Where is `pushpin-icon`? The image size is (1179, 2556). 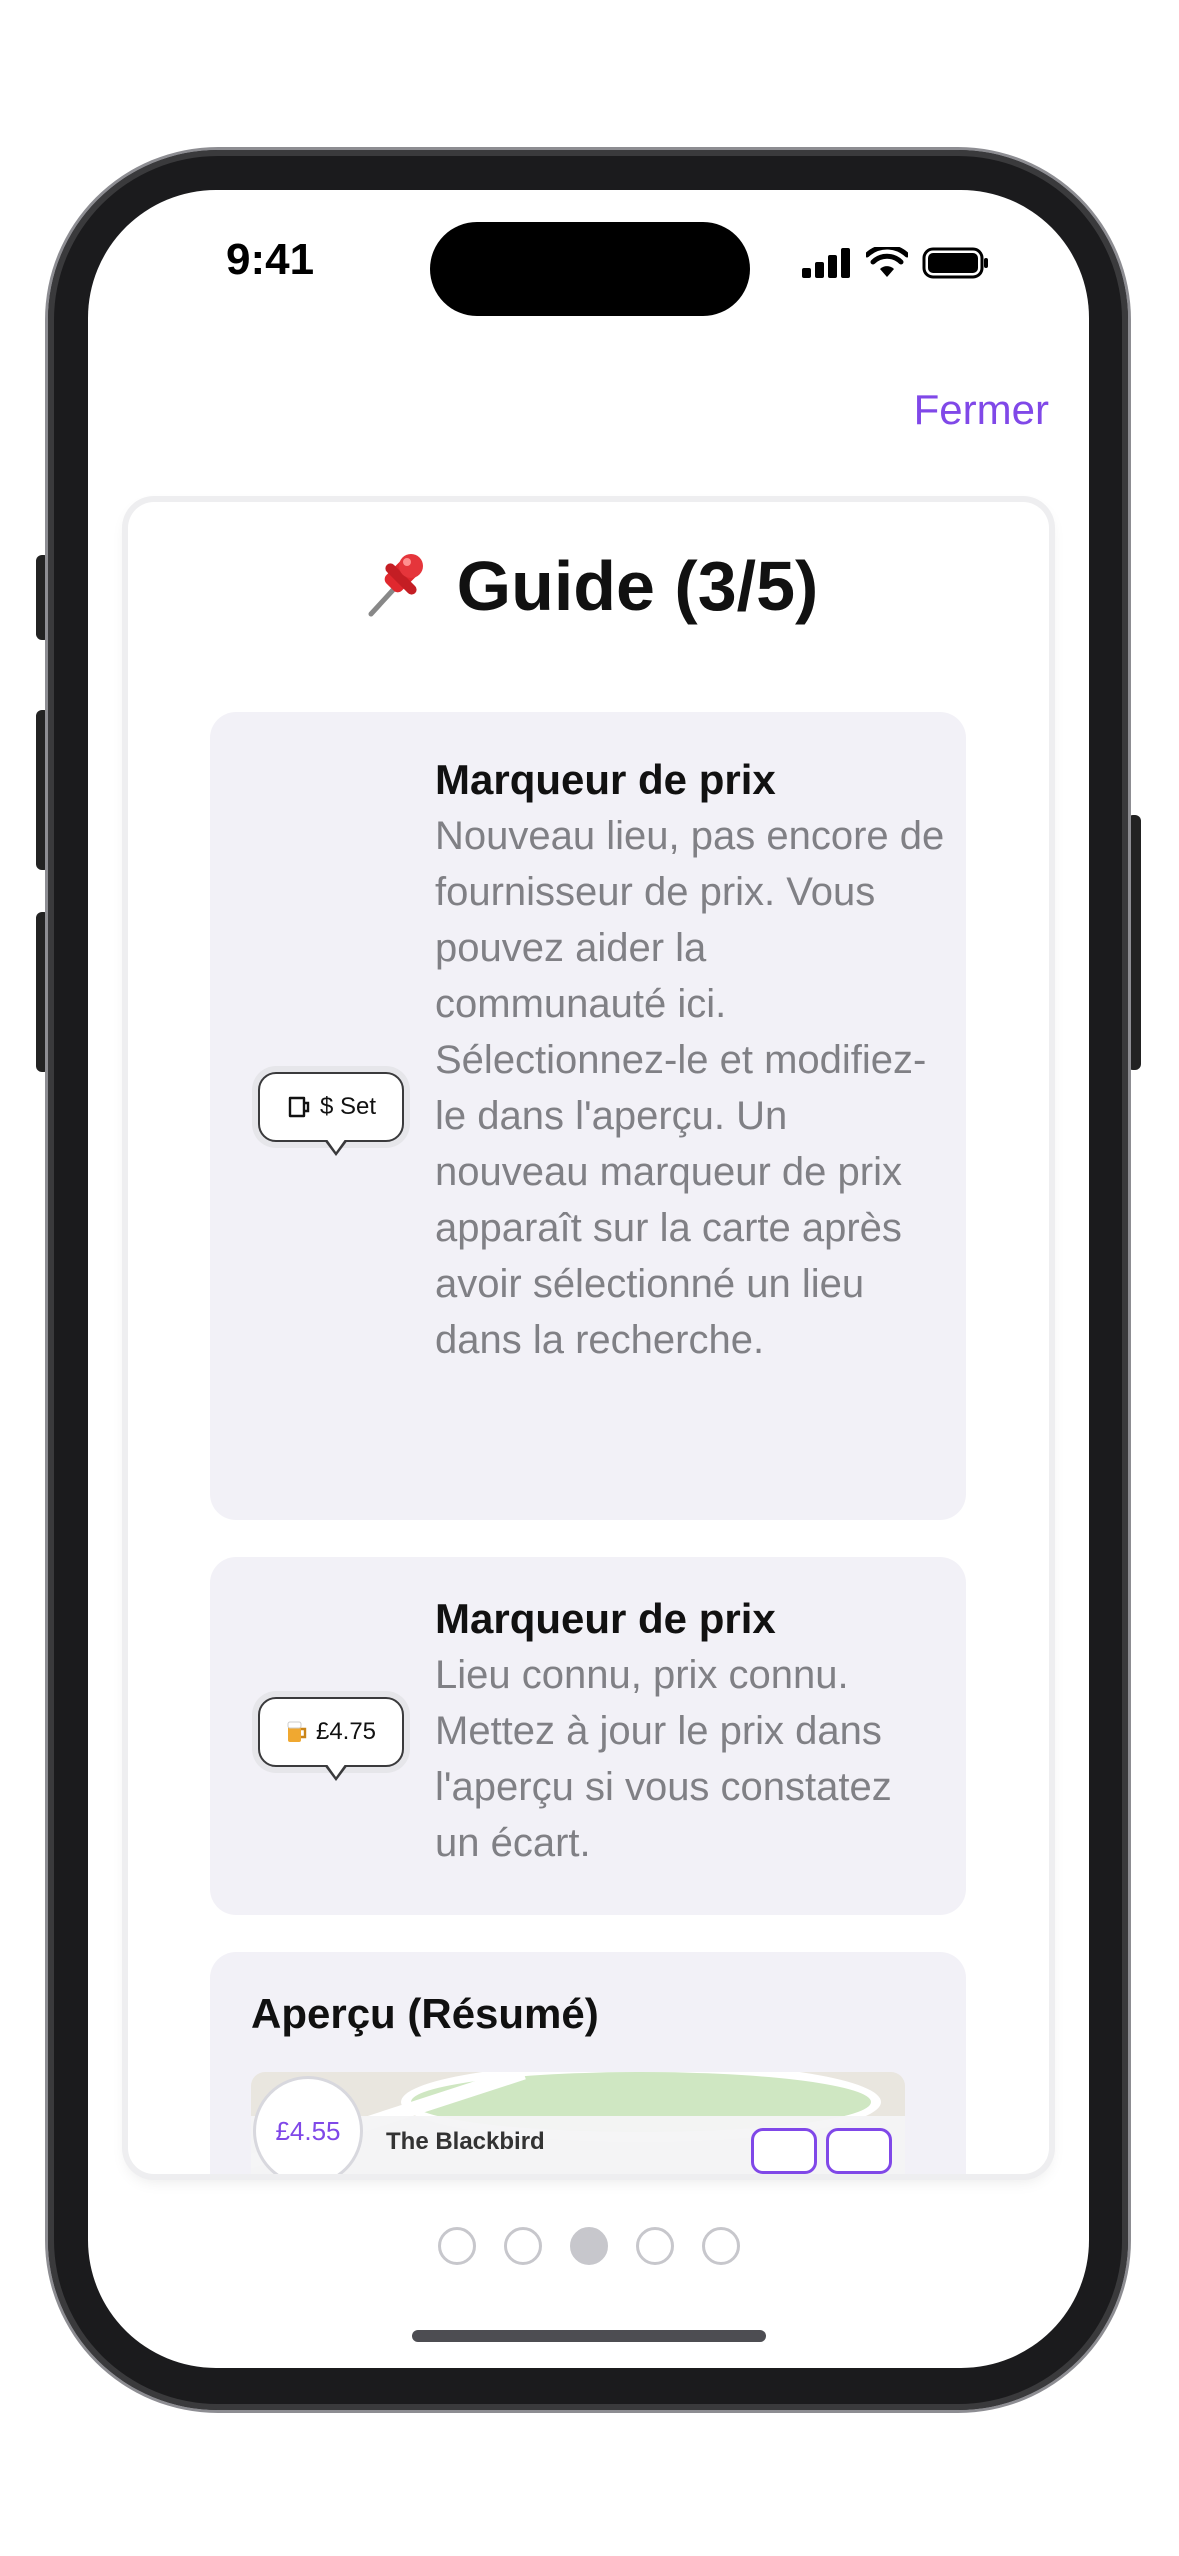
pushpin-icon is located at coordinates (395, 585).